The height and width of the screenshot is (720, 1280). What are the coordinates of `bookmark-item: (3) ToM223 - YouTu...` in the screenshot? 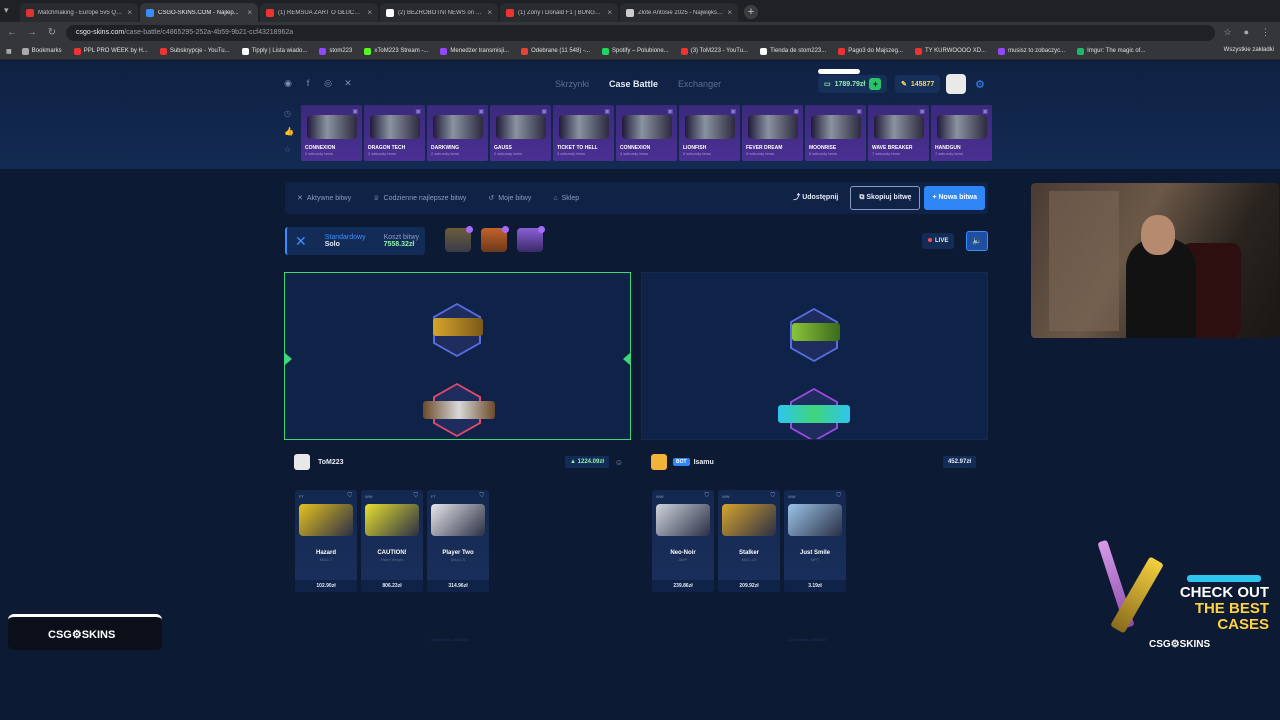 It's located at (714, 51).